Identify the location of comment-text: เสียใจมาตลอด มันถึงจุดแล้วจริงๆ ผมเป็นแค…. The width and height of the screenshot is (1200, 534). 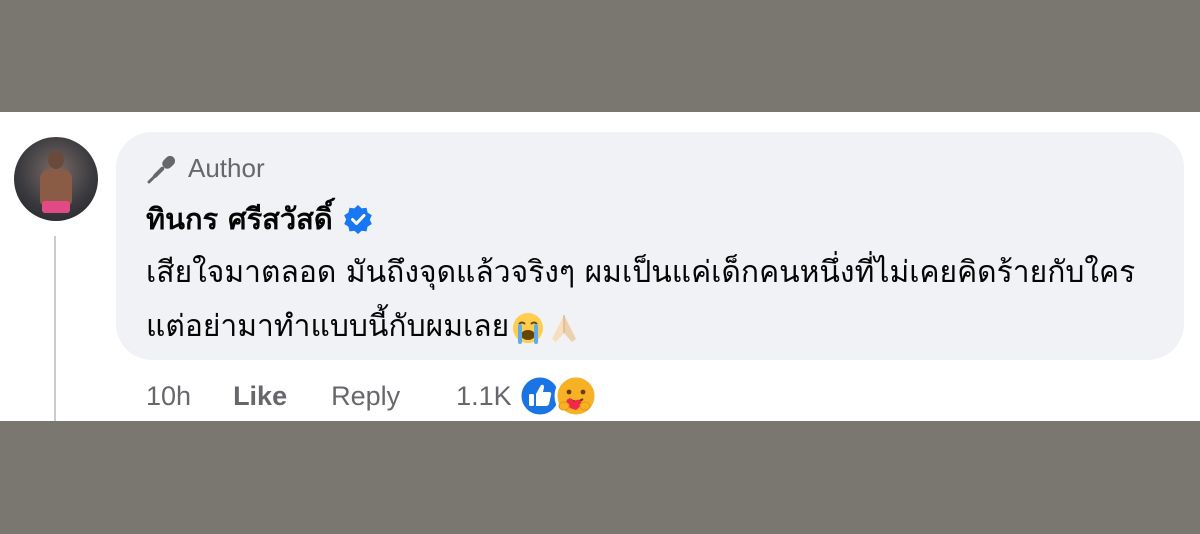
(641, 299).